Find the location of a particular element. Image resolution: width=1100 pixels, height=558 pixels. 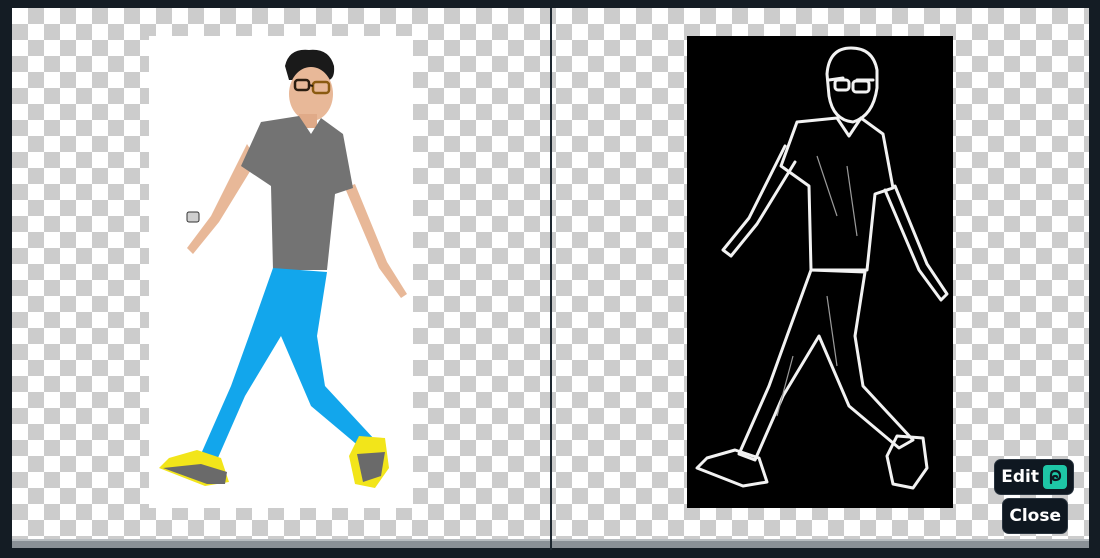

edit-button: Edit is located at coordinates (1034, 477).